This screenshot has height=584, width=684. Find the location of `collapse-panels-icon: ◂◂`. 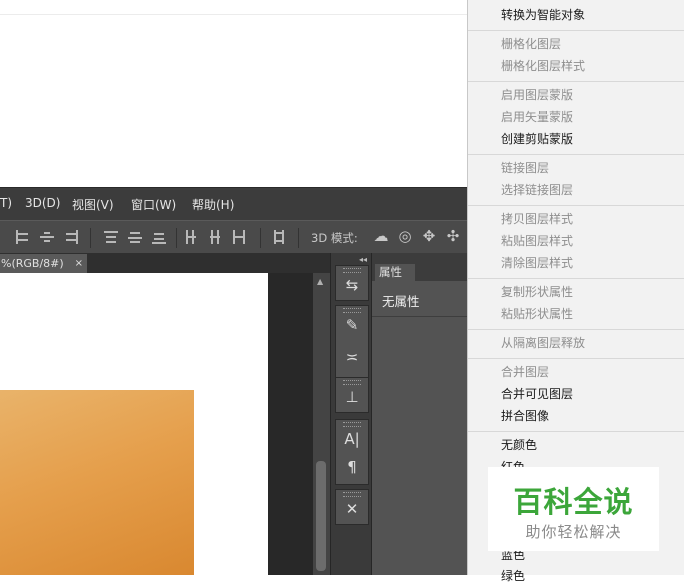

collapse-panels-icon: ◂◂ is located at coordinates (363, 259).